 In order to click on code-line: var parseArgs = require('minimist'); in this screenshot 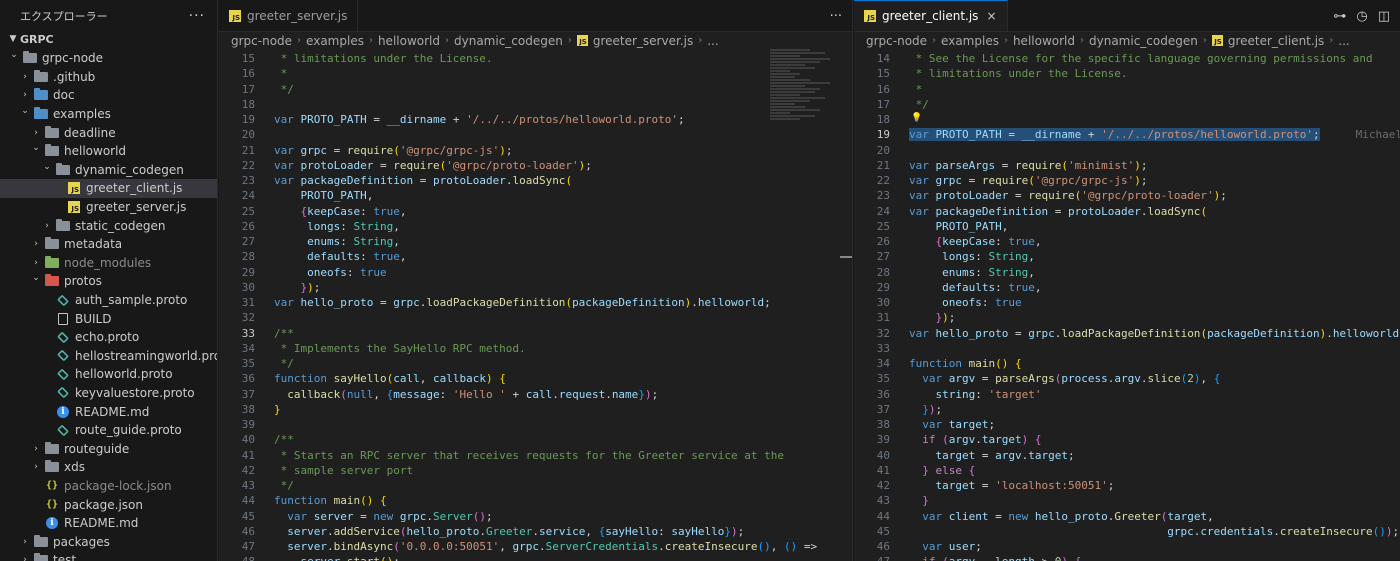, I will do `click(1028, 165)`.